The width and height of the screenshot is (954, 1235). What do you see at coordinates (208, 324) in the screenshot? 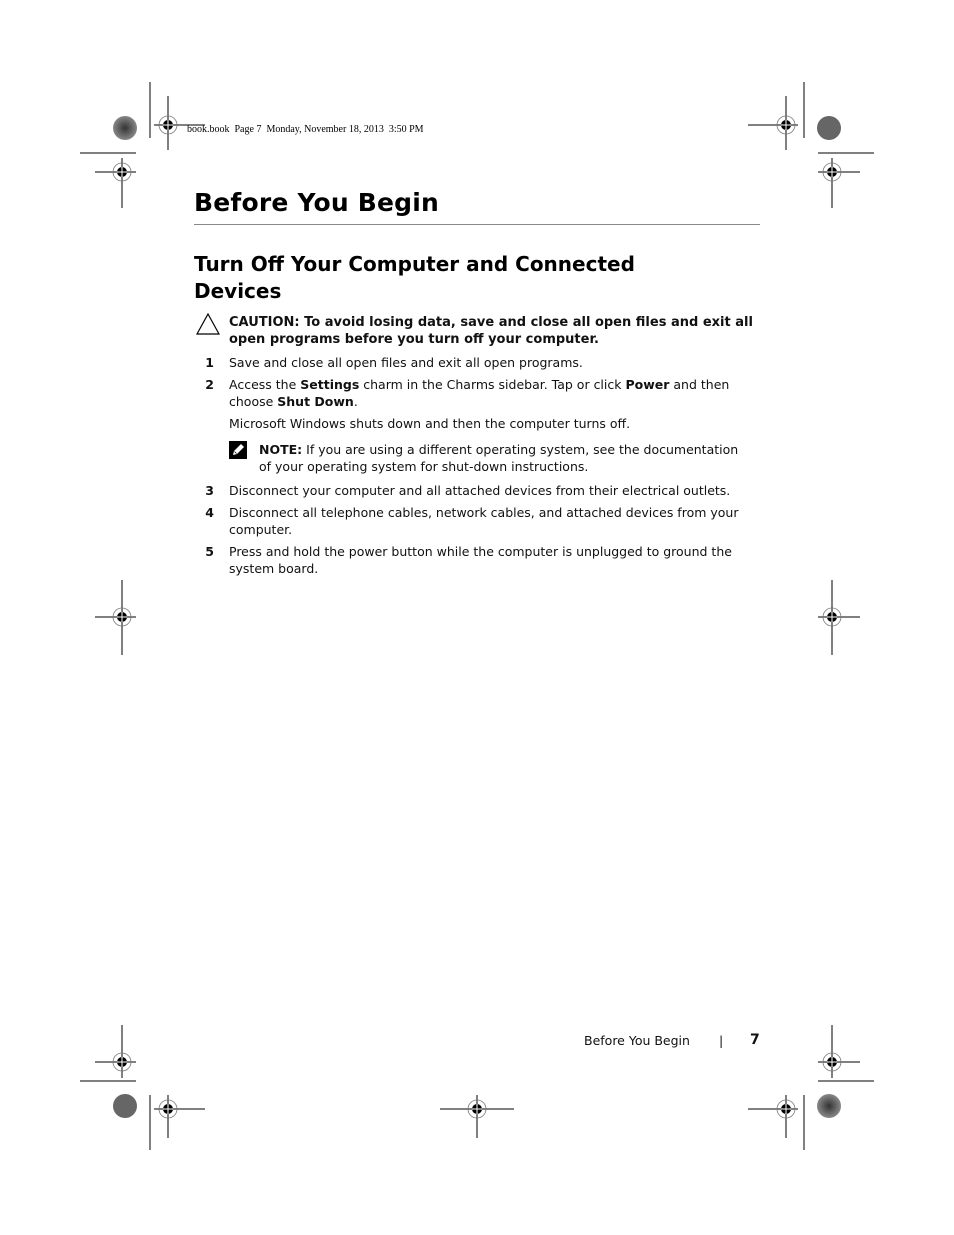
I see `caution-triangle-icon` at bounding box center [208, 324].